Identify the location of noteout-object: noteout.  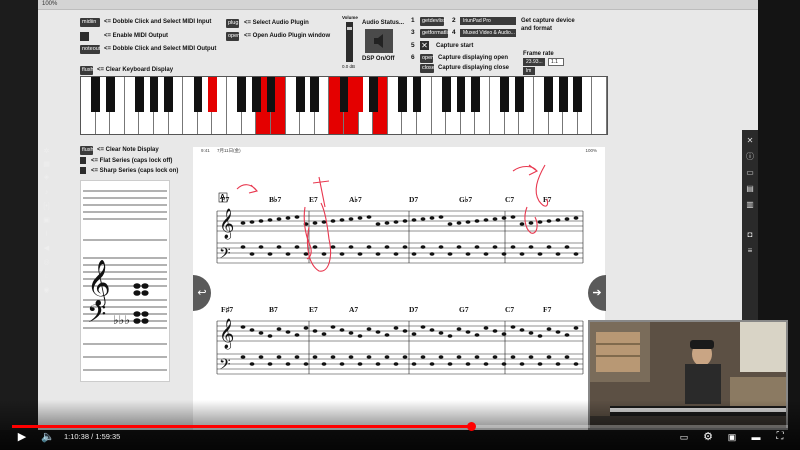
(90, 49).